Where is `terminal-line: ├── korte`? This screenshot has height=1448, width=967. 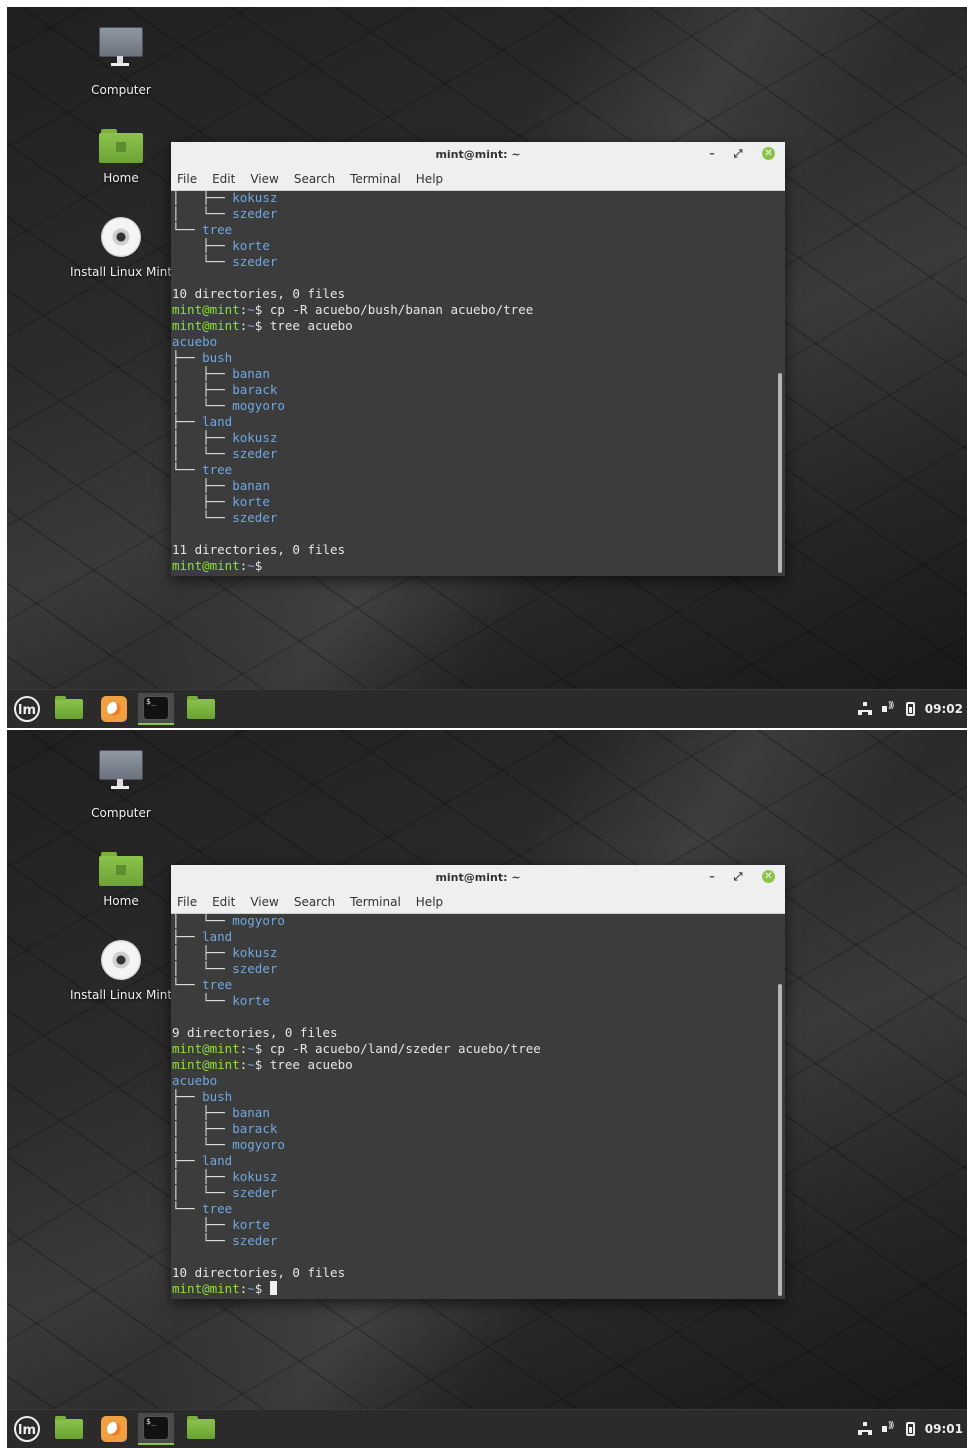 terminal-line: ├── korte is located at coordinates (473, 1225).